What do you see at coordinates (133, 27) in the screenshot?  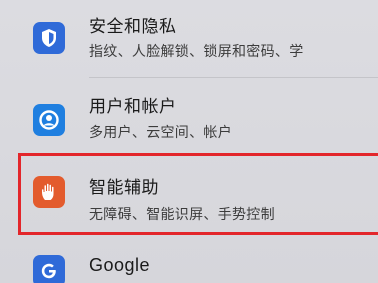 I see `settings-item-title: 安全和隐私` at bounding box center [133, 27].